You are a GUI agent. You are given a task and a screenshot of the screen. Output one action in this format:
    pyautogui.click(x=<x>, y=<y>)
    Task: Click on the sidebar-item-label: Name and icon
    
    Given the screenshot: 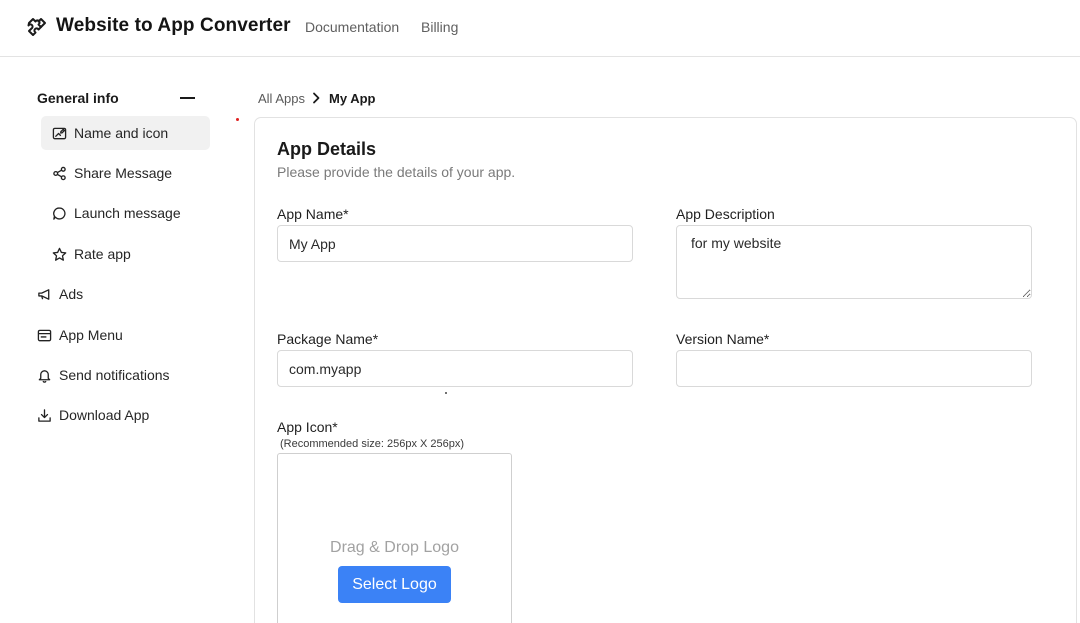 What is the action you would take?
    pyautogui.click(x=121, y=133)
    